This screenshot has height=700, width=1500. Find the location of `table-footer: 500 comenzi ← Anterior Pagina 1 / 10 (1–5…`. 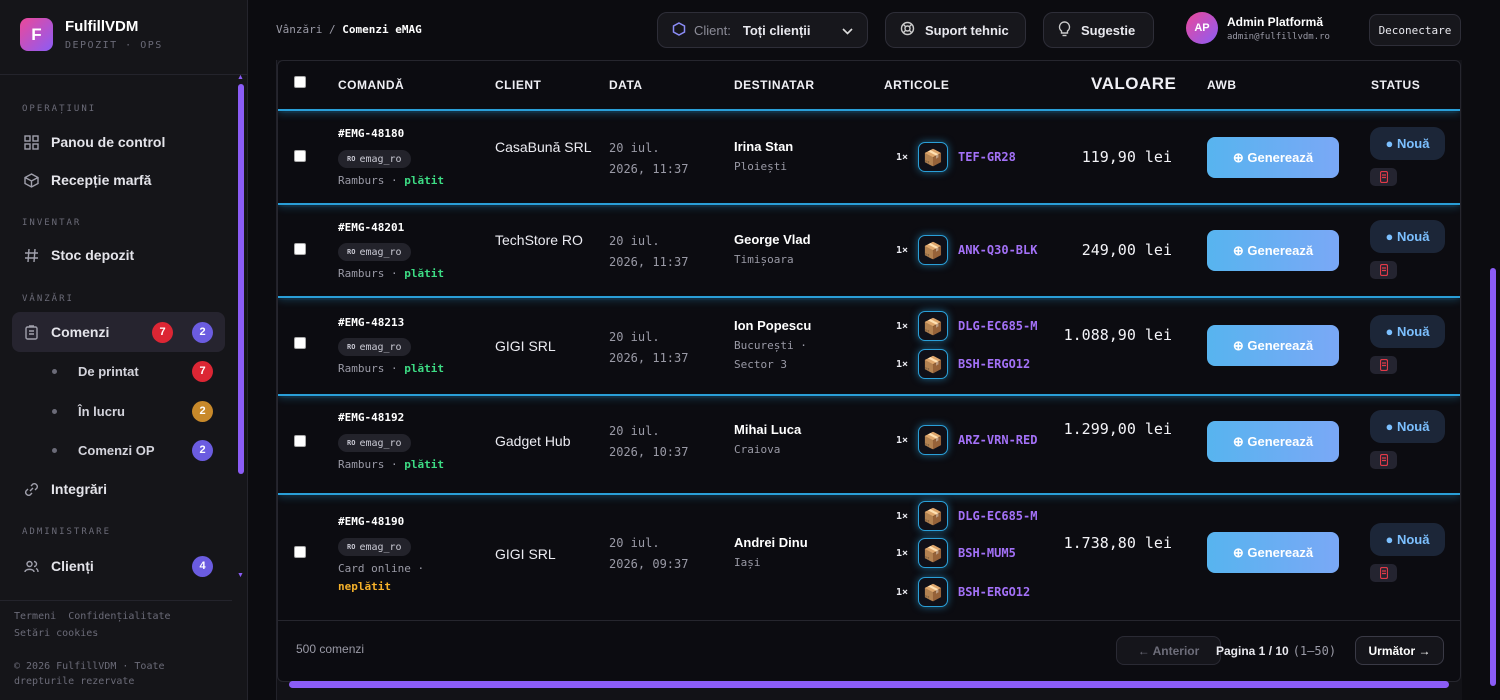

table-footer: 500 comenzi ← Anterior Pagina 1 / 10 (1–5… is located at coordinates (869, 651).